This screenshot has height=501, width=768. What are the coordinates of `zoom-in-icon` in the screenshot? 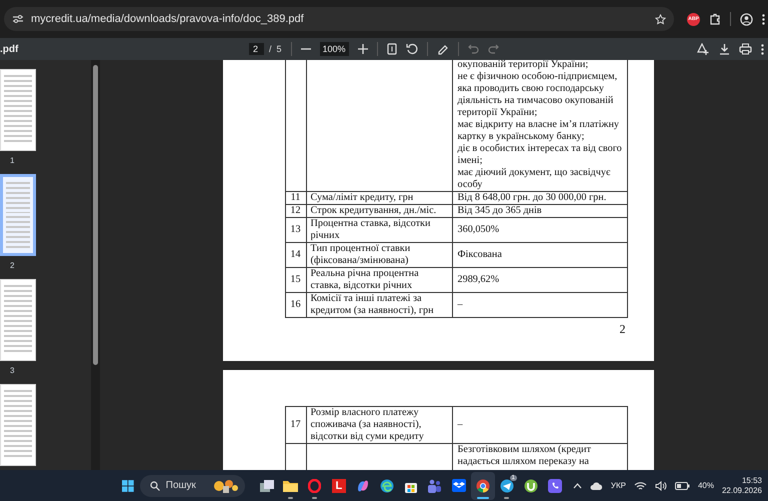 It's located at (363, 49).